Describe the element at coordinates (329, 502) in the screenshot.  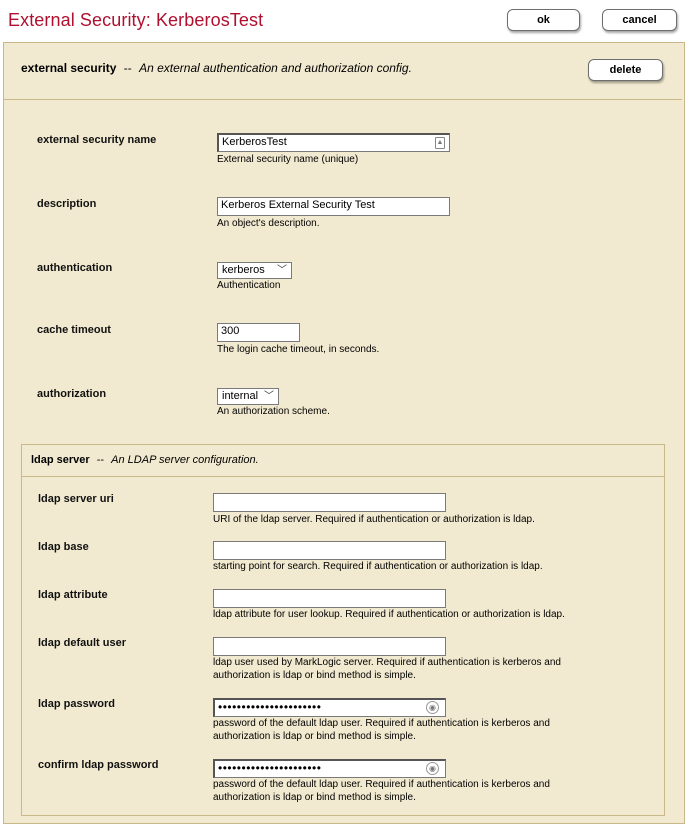
I see `ldap-server-uri-input` at that location.